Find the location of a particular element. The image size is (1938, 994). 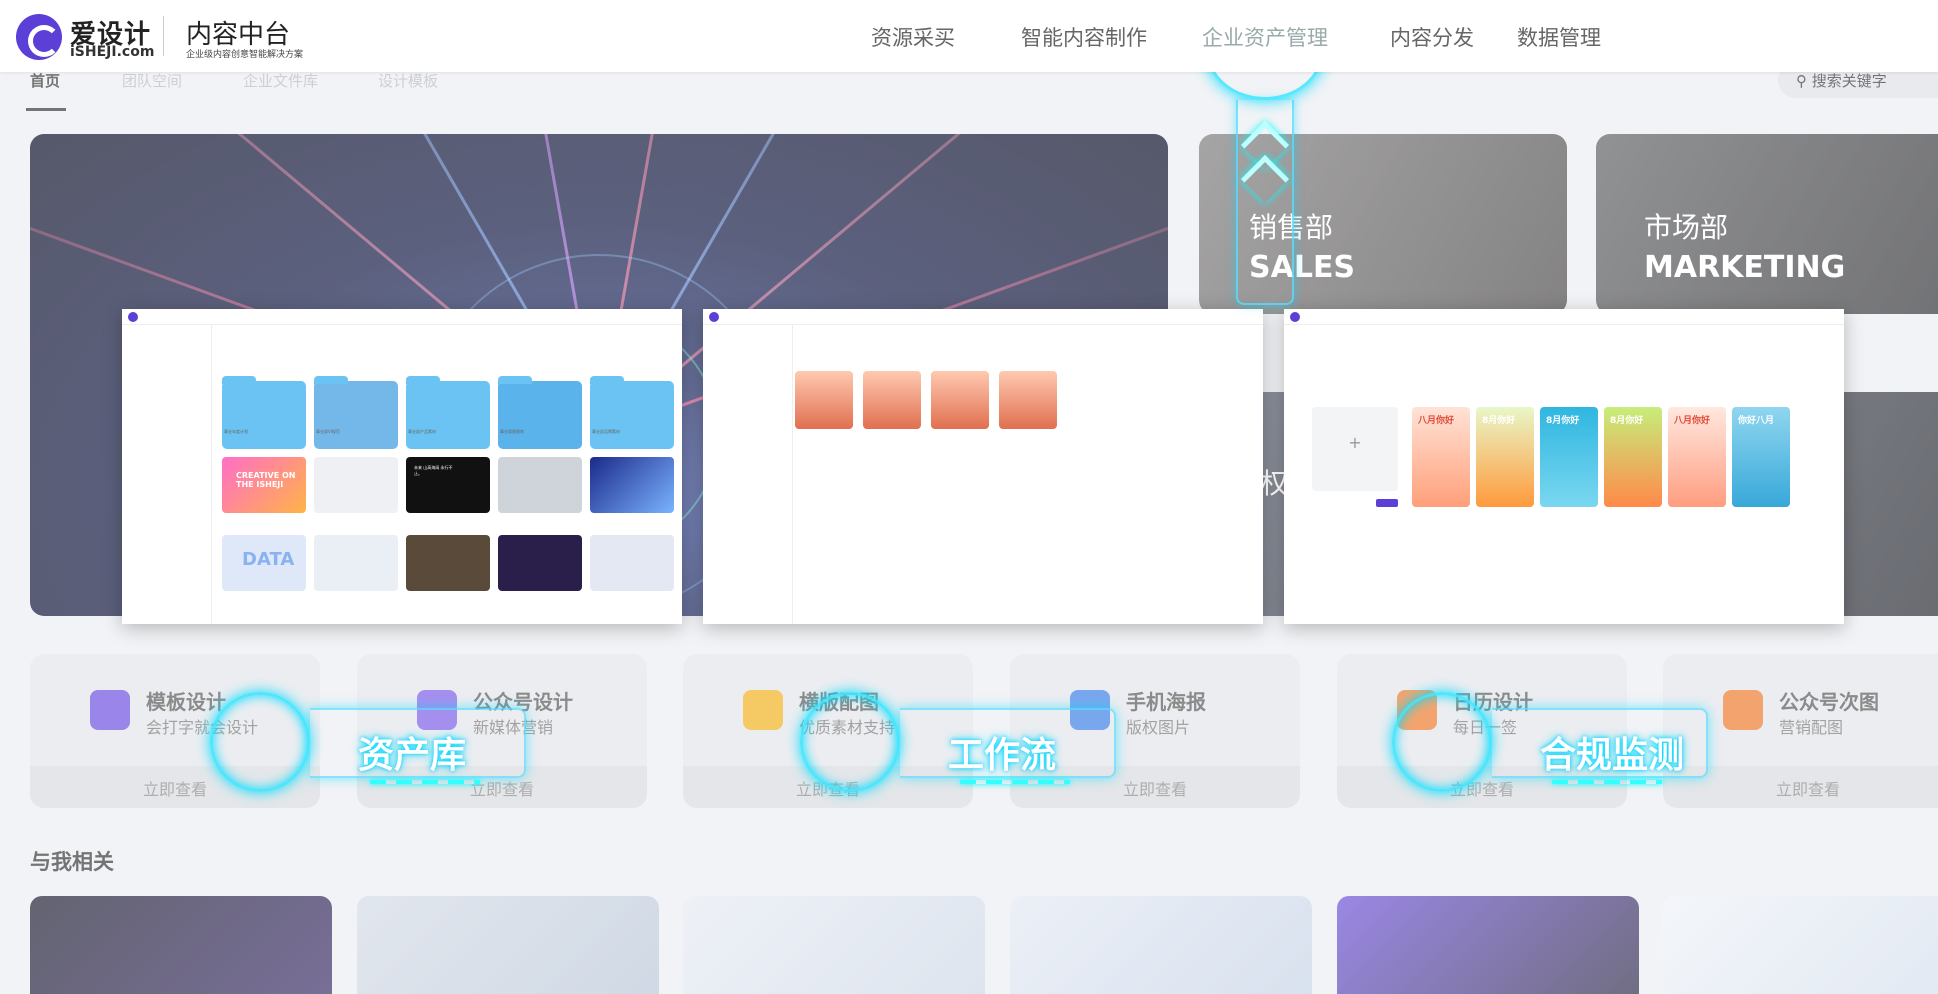

poster-text: 你好八月 is located at coordinates (1756, 421).